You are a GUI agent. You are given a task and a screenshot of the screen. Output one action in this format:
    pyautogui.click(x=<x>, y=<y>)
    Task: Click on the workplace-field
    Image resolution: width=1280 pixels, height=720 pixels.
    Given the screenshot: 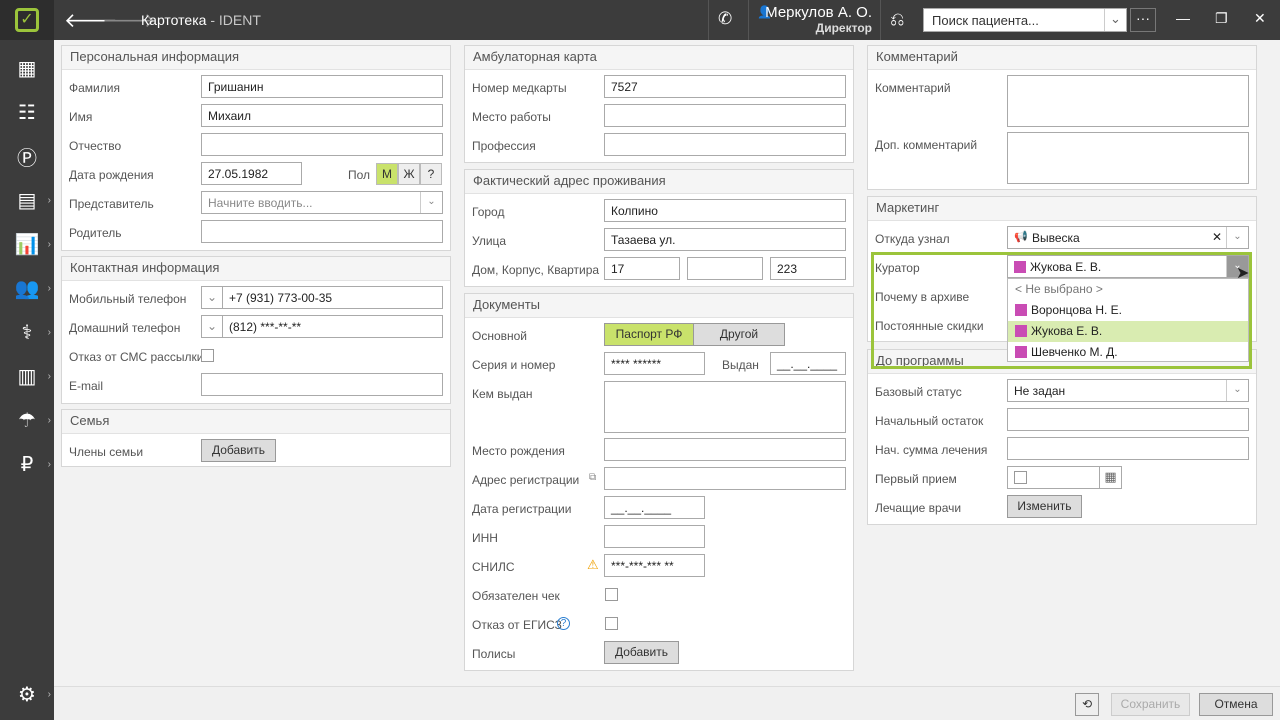 What is the action you would take?
    pyautogui.click(x=725, y=115)
    